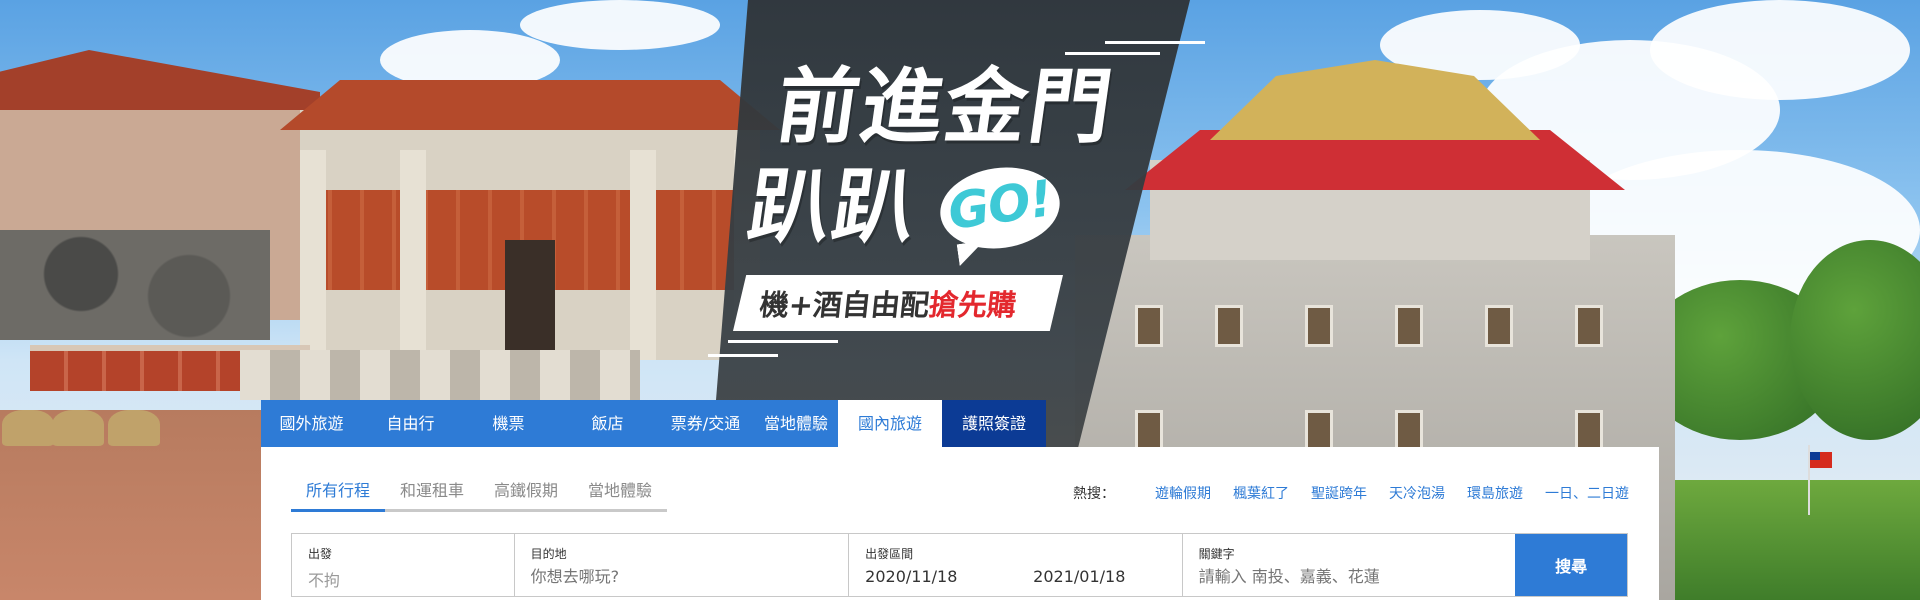 Image resolution: width=1920 pixels, height=600 pixels. Describe the element at coordinates (1094, 494) in the screenshot. I see `hot-search-label: 熱搜：` at that location.